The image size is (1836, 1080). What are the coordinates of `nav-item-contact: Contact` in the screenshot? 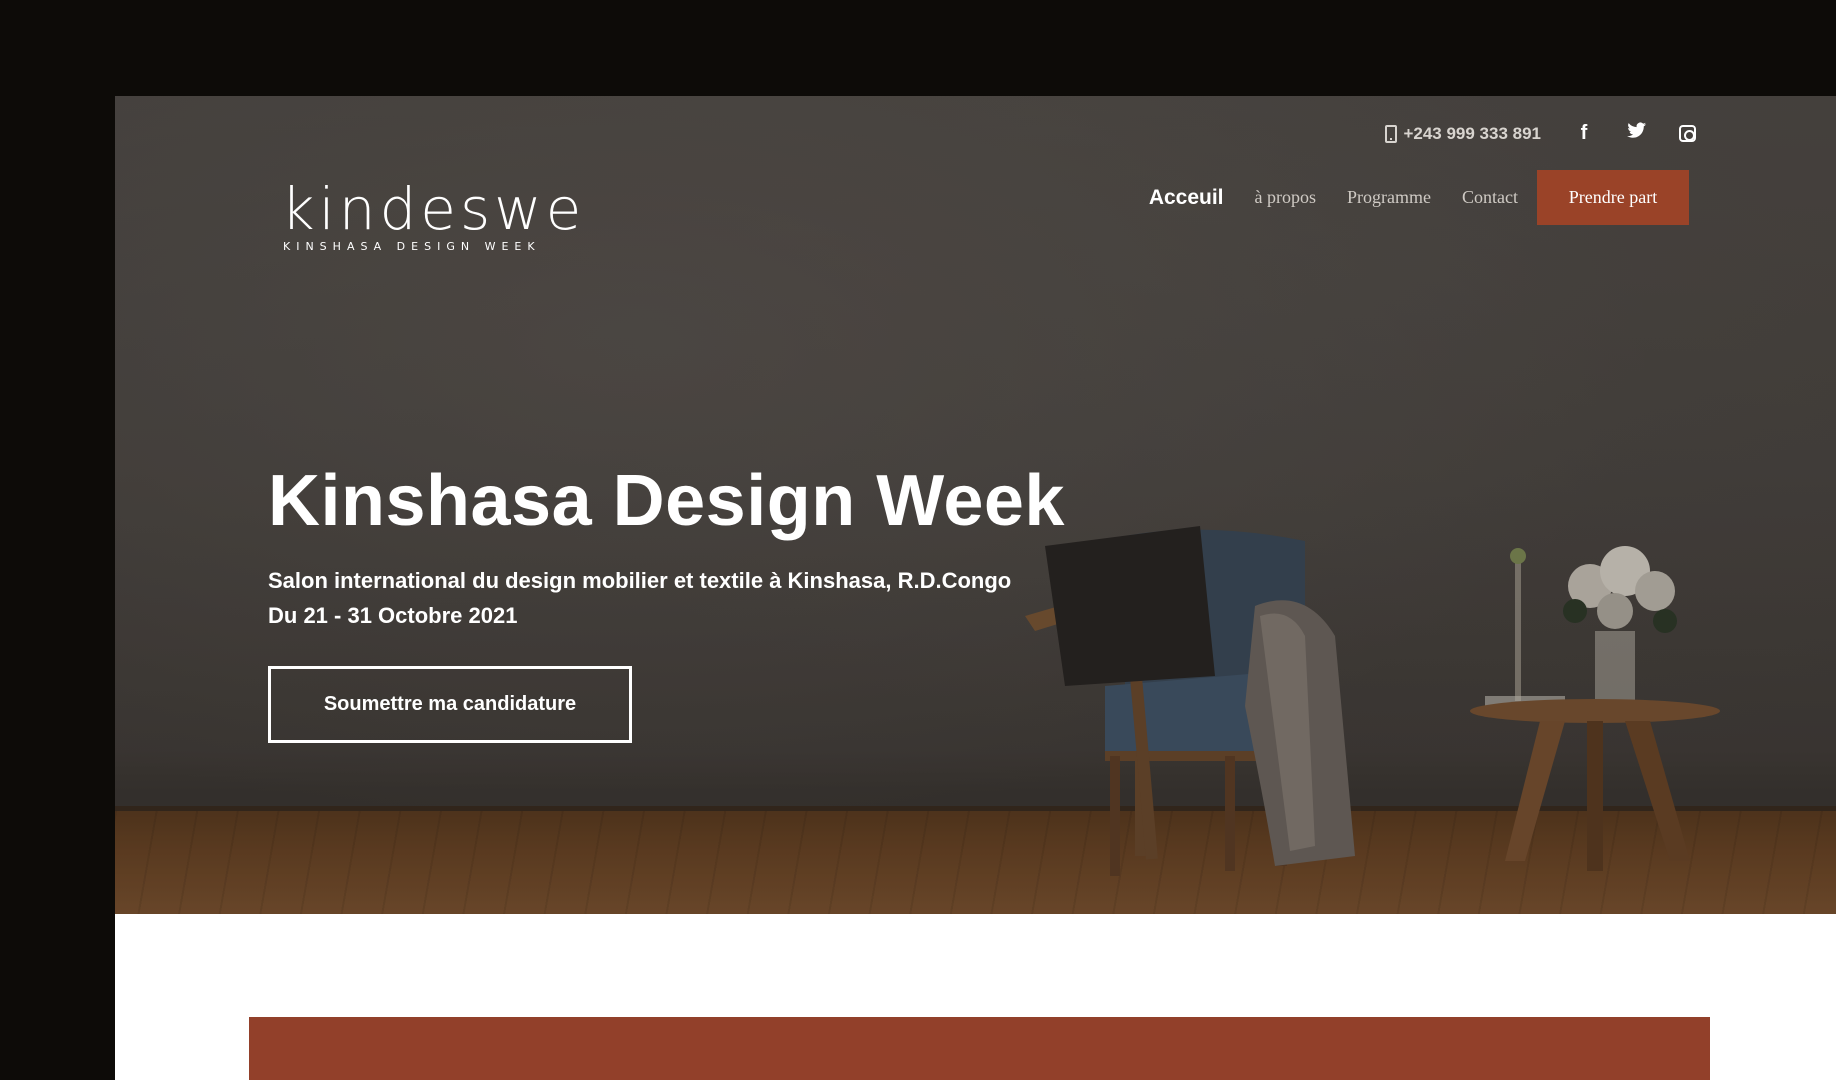 It's located at (1490, 197).